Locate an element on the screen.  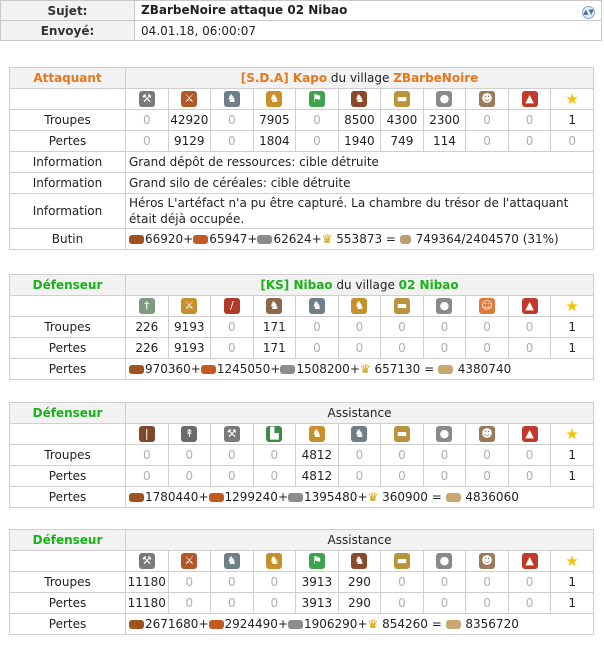
unit-icon-cell: / is located at coordinates (232, 306).